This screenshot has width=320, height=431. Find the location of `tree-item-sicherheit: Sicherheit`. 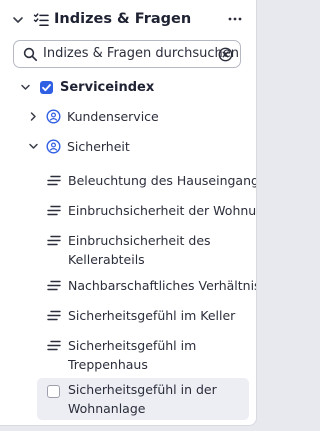

tree-item-sicherheit: Sicherheit is located at coordinates (128, 146).